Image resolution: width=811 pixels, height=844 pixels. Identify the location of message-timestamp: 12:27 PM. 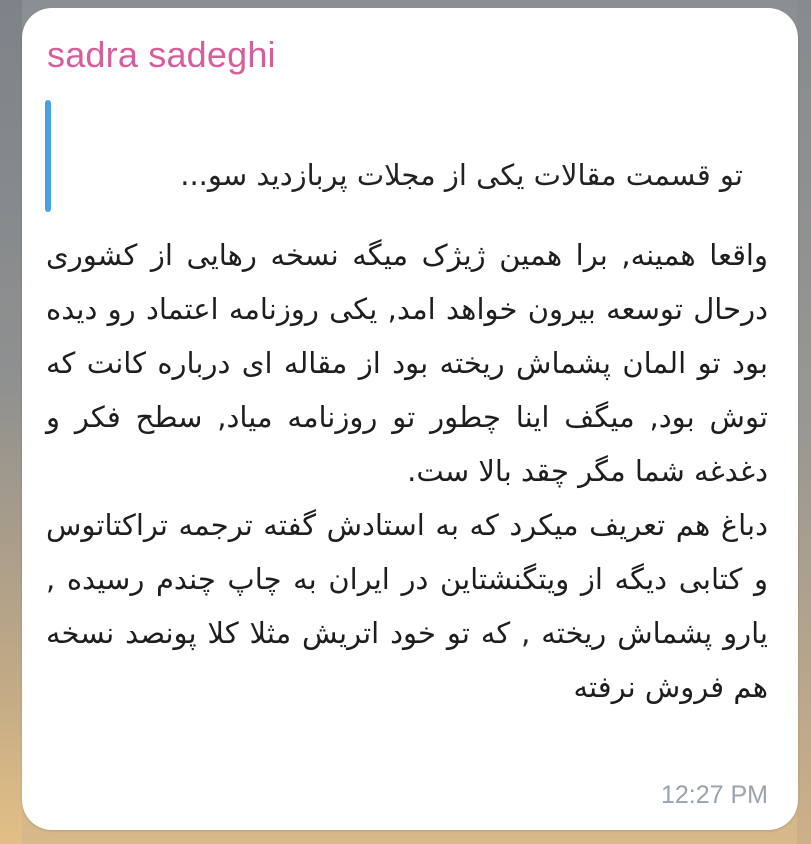
(714, 795).